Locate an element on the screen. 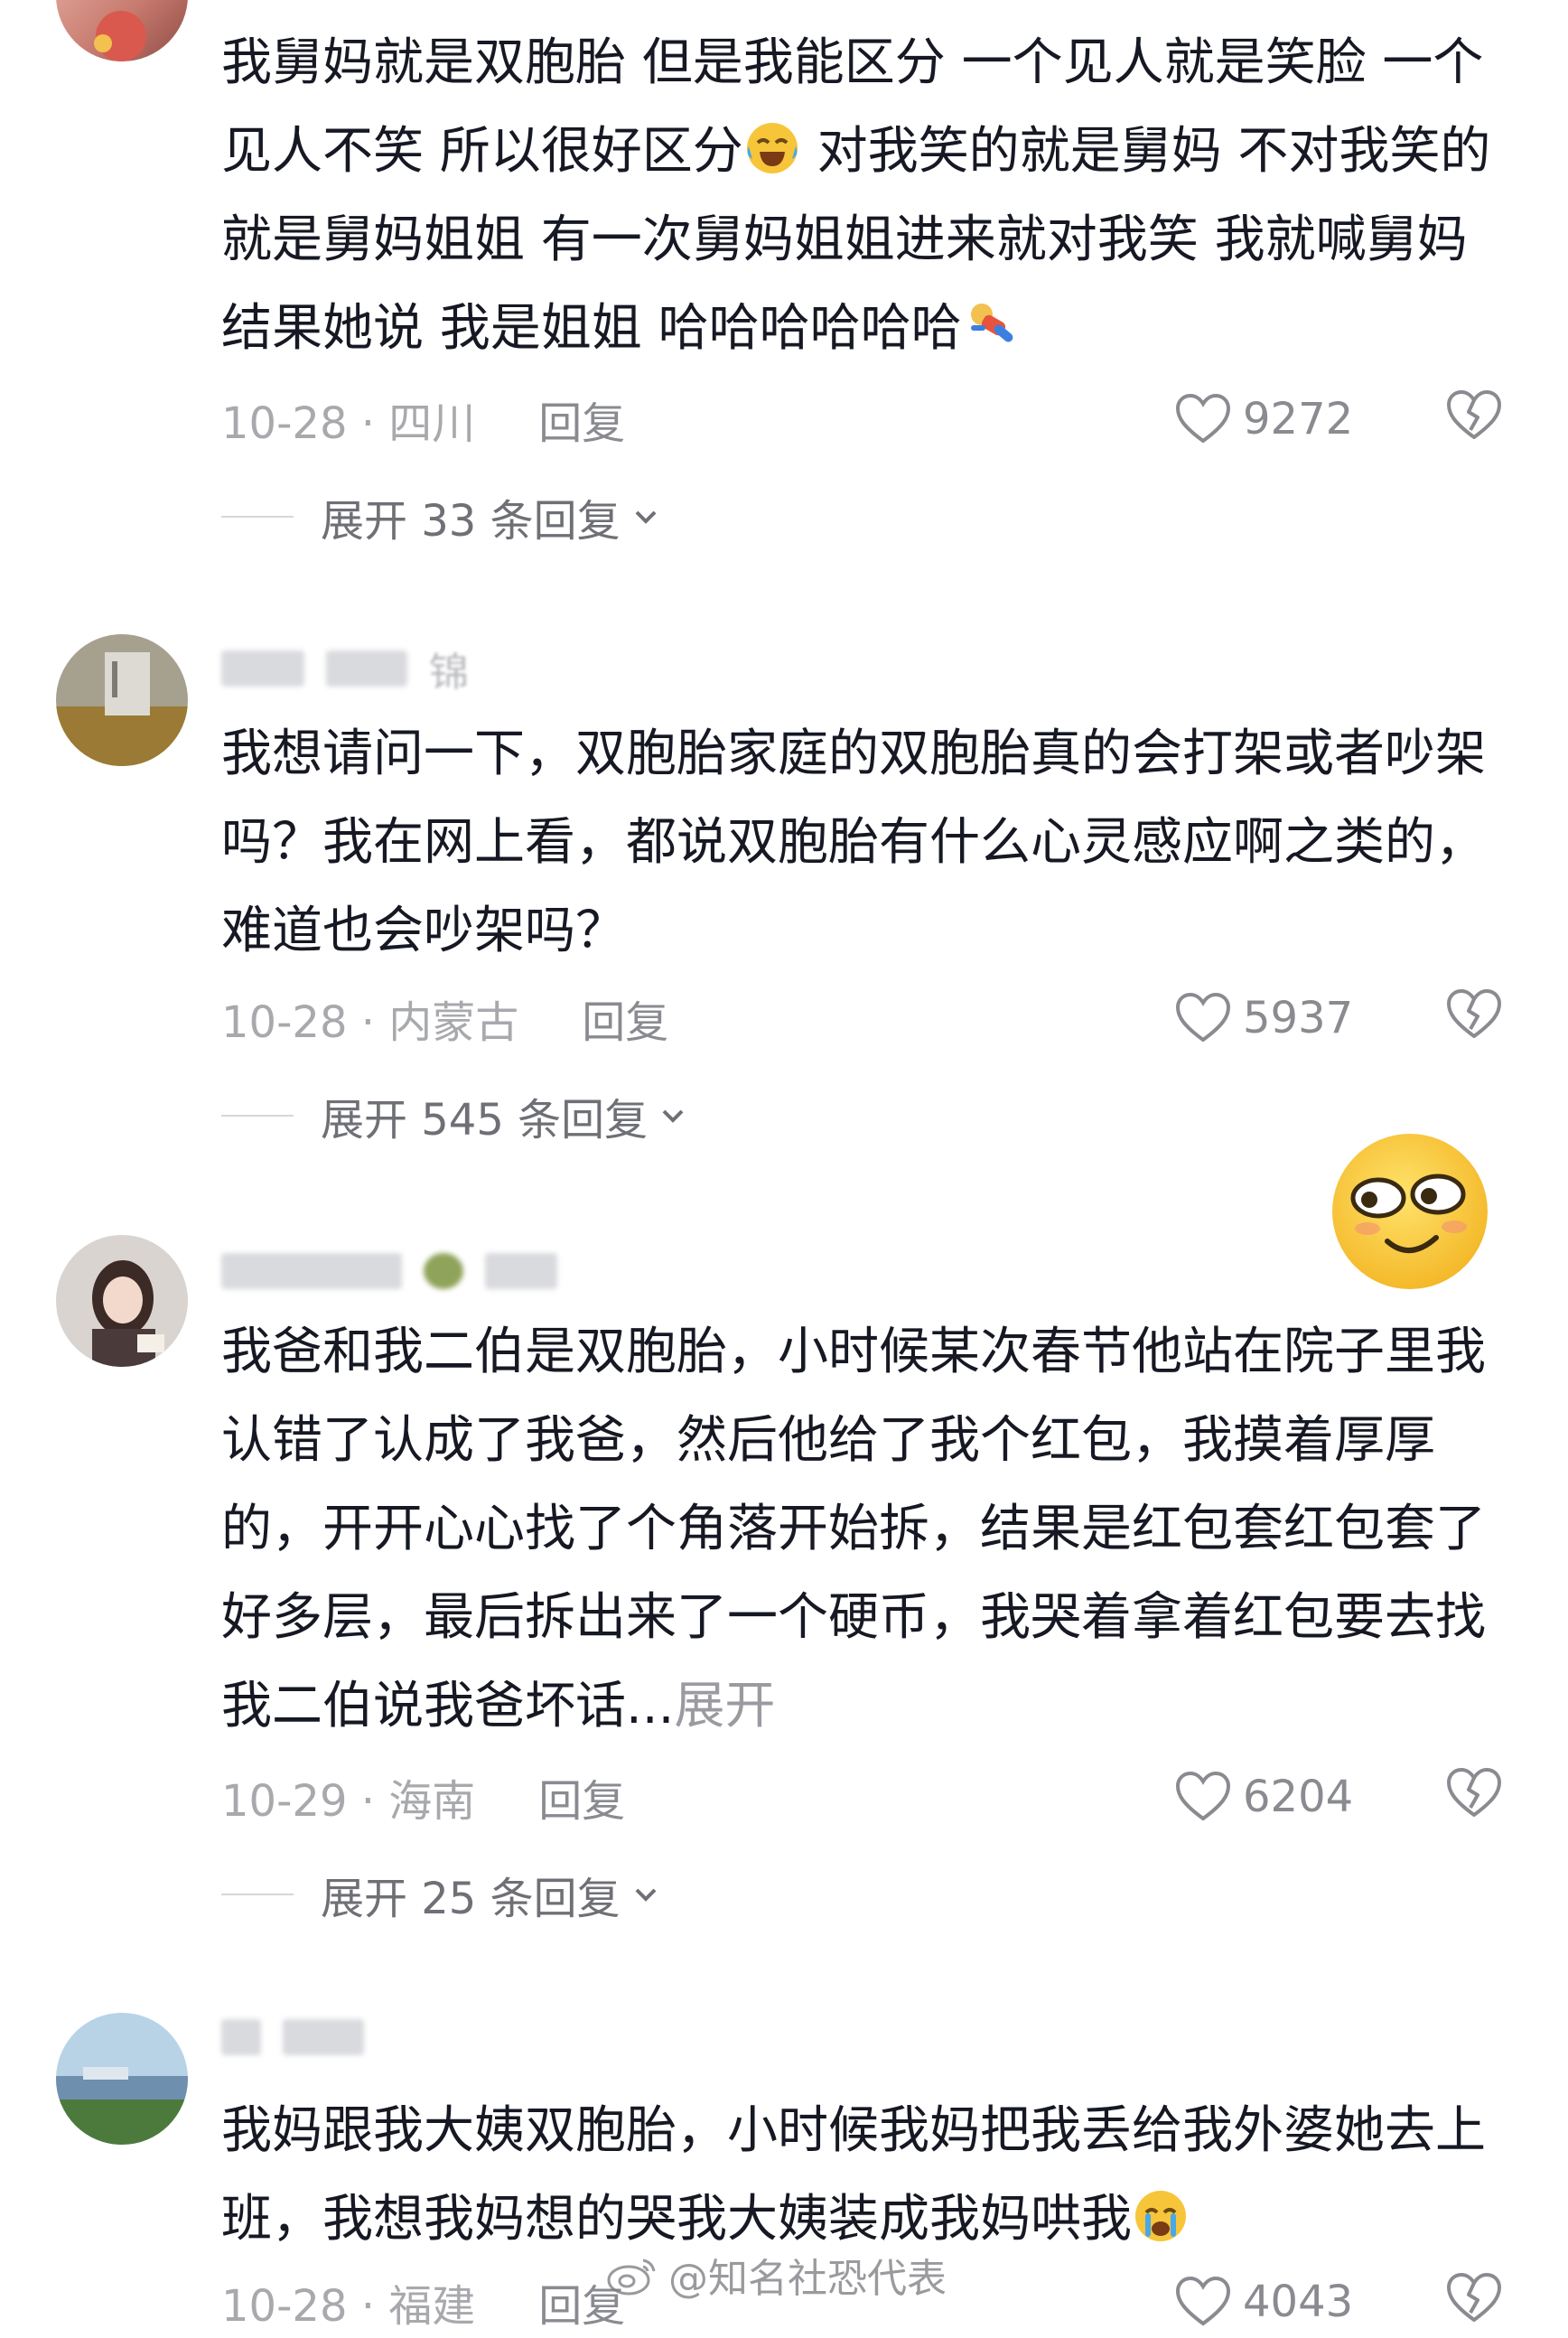  comment-meta: 10-28 · 内蒙古 回复 5937 is located at coordinates (871, 1018).